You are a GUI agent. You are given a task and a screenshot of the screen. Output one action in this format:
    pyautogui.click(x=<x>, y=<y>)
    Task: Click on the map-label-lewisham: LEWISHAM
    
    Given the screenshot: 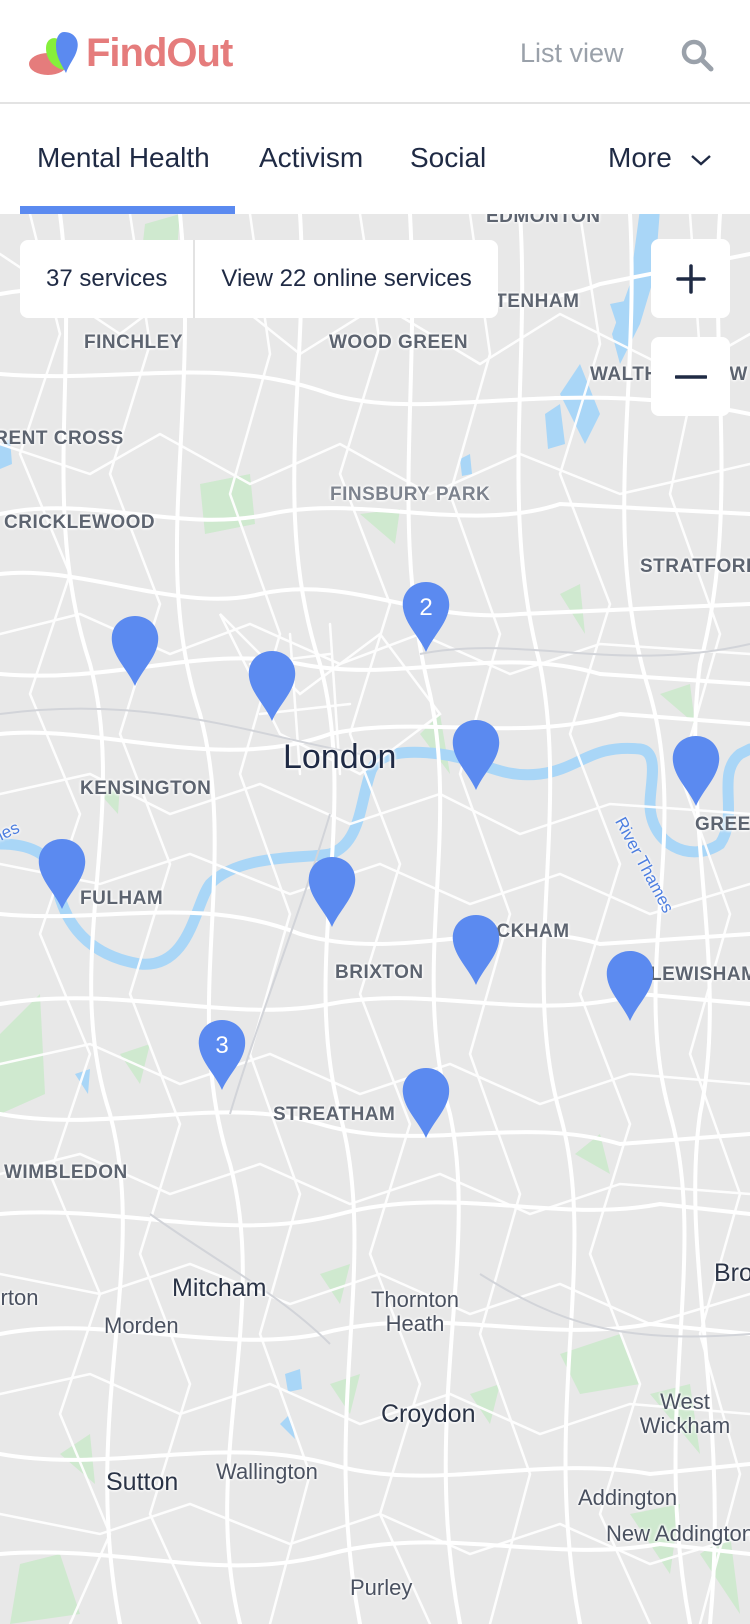 What is the action you would take?
    pyautogui.click(x=700, y=974)
    